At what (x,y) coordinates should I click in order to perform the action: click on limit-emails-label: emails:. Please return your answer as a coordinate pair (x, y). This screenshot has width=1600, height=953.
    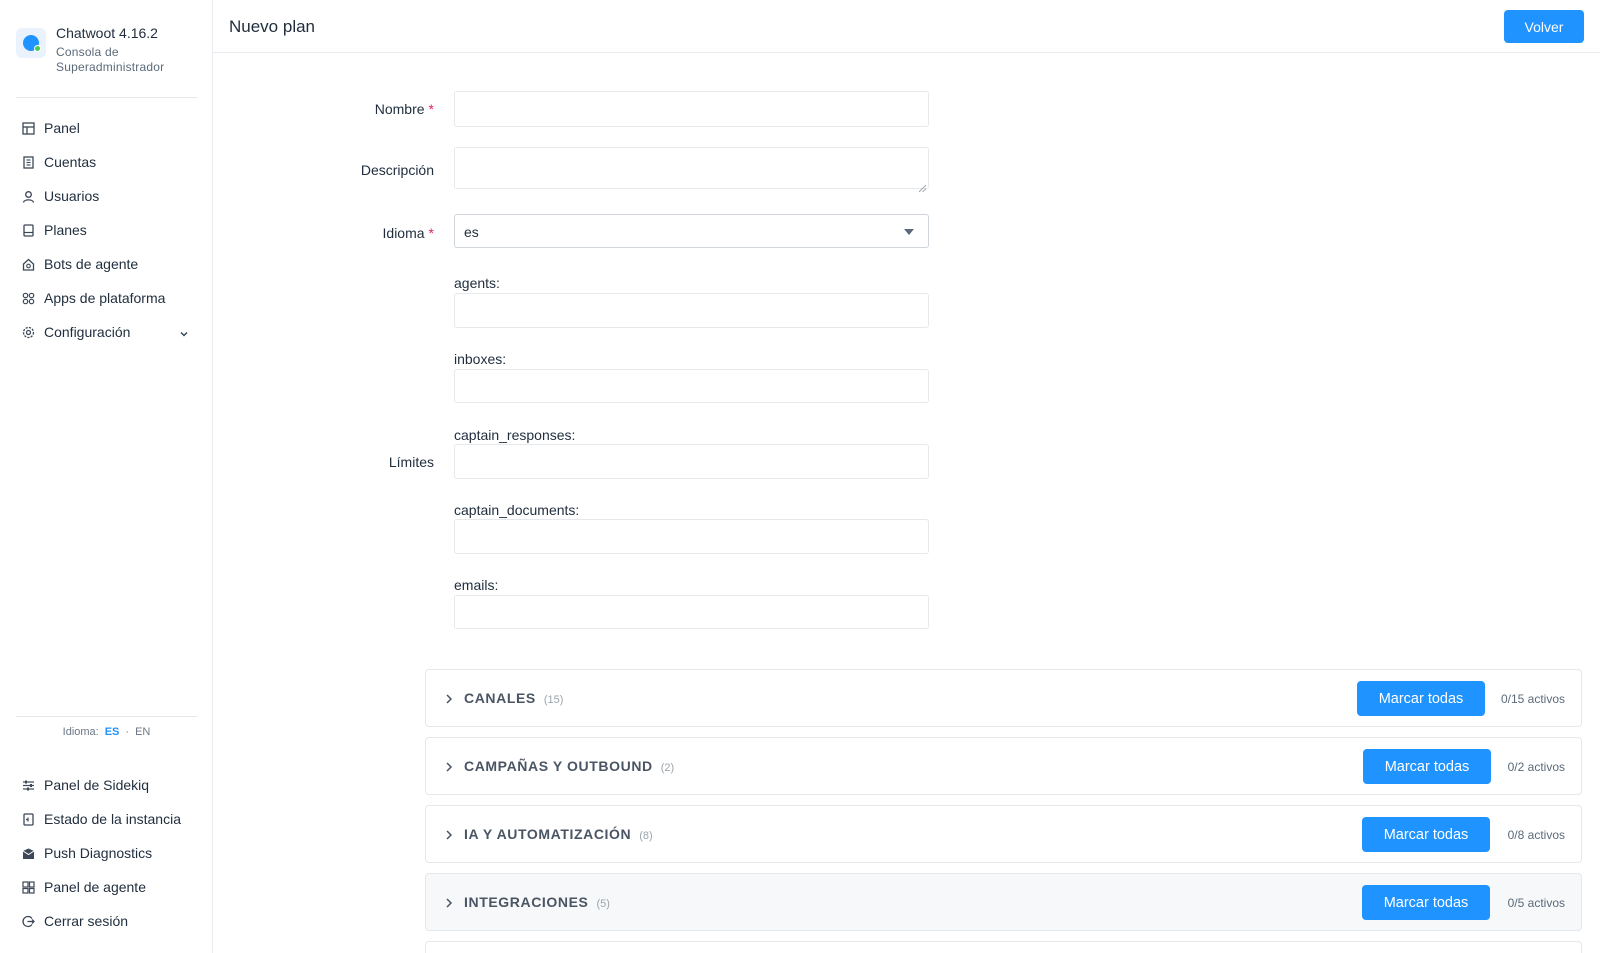
    Looking at the image, I should click on (476, 585).